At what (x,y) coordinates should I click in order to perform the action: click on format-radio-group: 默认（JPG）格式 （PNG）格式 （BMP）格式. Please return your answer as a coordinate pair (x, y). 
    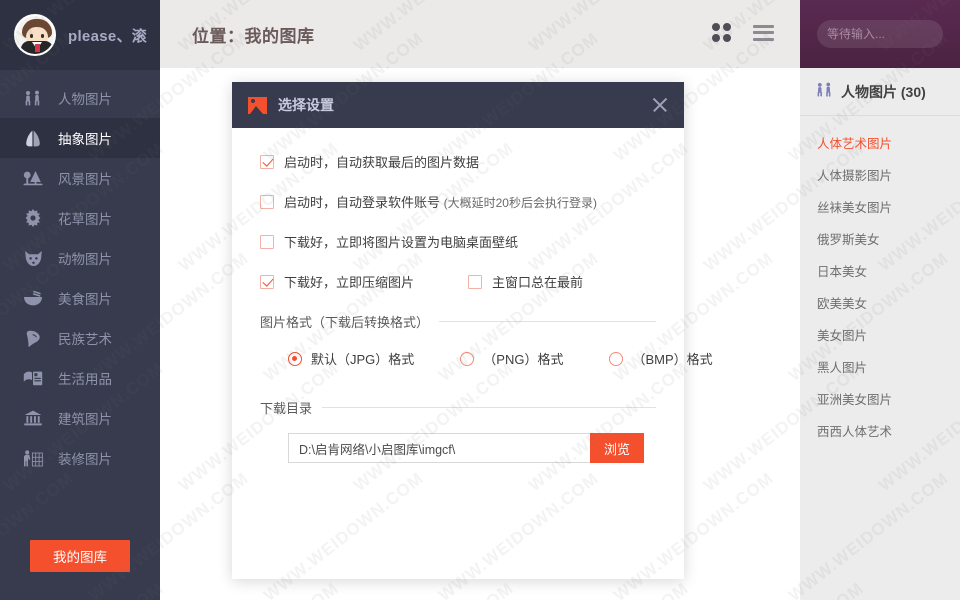
    Looking at the image, I should click on (486, 358).